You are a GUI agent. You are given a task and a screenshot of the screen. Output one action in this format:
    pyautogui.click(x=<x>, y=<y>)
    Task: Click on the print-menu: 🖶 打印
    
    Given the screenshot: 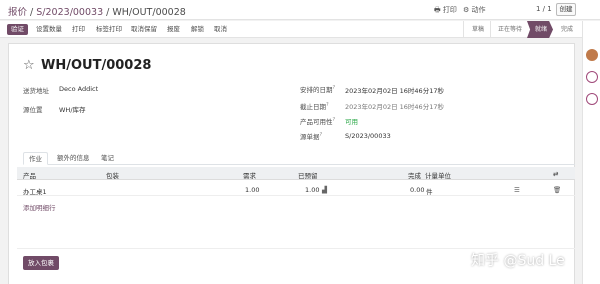 What is the action you would take?
    pyautogui.click(x=445, y=11)
    